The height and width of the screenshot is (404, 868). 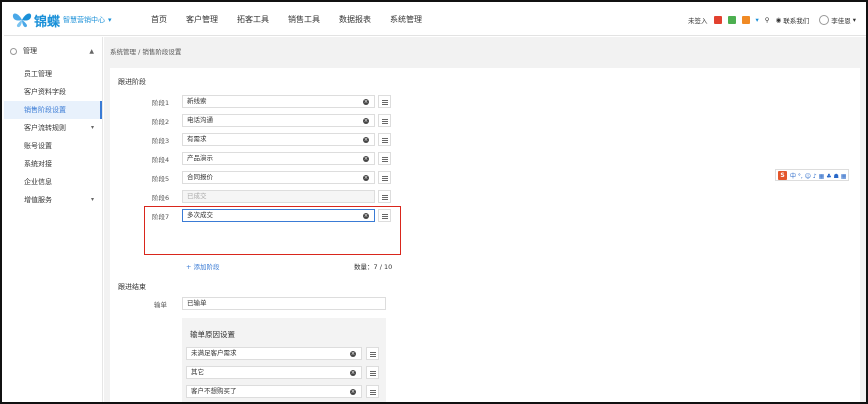 I want to click on red-app-icon, so click(x=717, y=20).